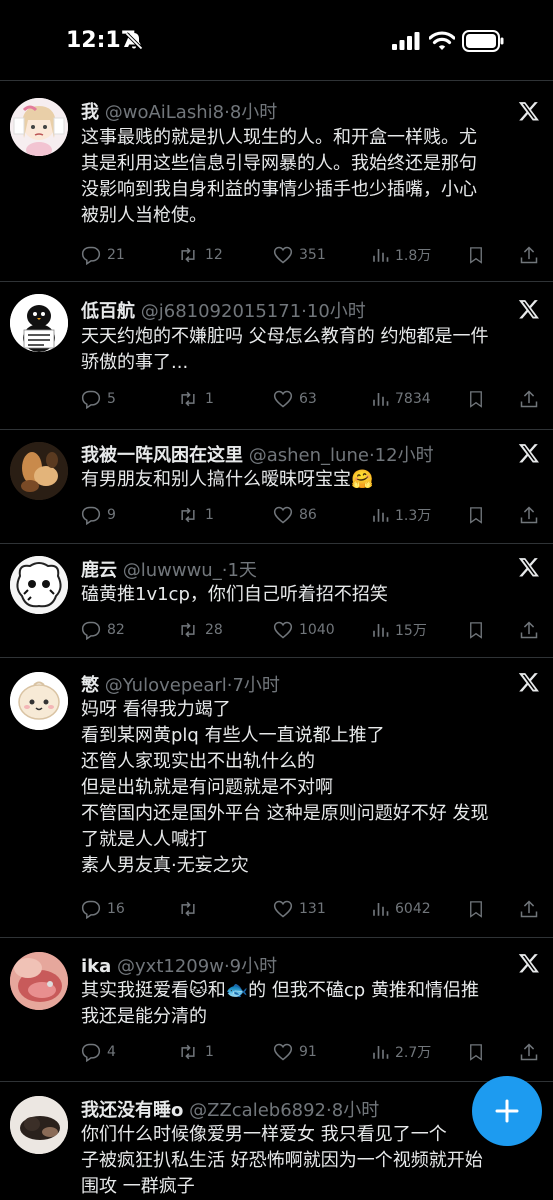 The height and width of the screenshot is (1200, 553). I want to click on like-button: 131, so click(299, 909).